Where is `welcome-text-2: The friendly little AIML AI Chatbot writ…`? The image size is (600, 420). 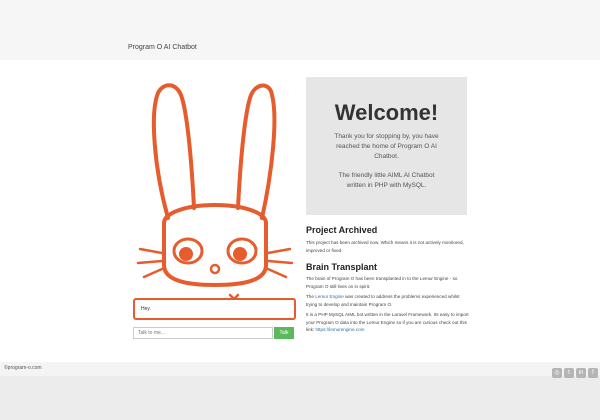
welcome-text-2: The friendly little AIML AI Chatbot writ… is located at coordinates (386, 180).